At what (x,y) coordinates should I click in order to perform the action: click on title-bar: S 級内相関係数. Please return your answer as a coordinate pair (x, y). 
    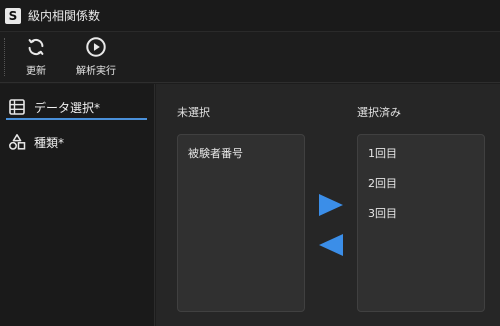
    Looking at the image, I should click on (250, 16).